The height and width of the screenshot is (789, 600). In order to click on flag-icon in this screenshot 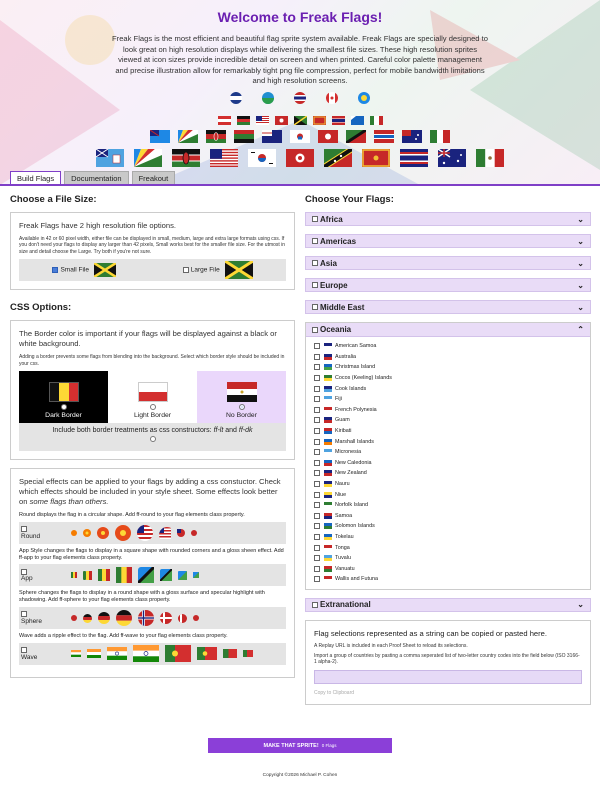, I will do `click(188, 136)`.